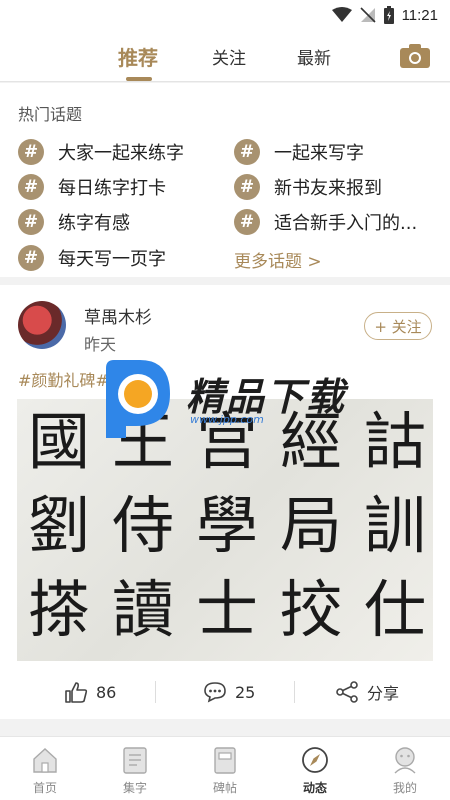 This screenshot has width=450, height=800. Describe the element at coordinates (58, 525) in the screenshot. I see `calligraphy-char: 劉` at that location.